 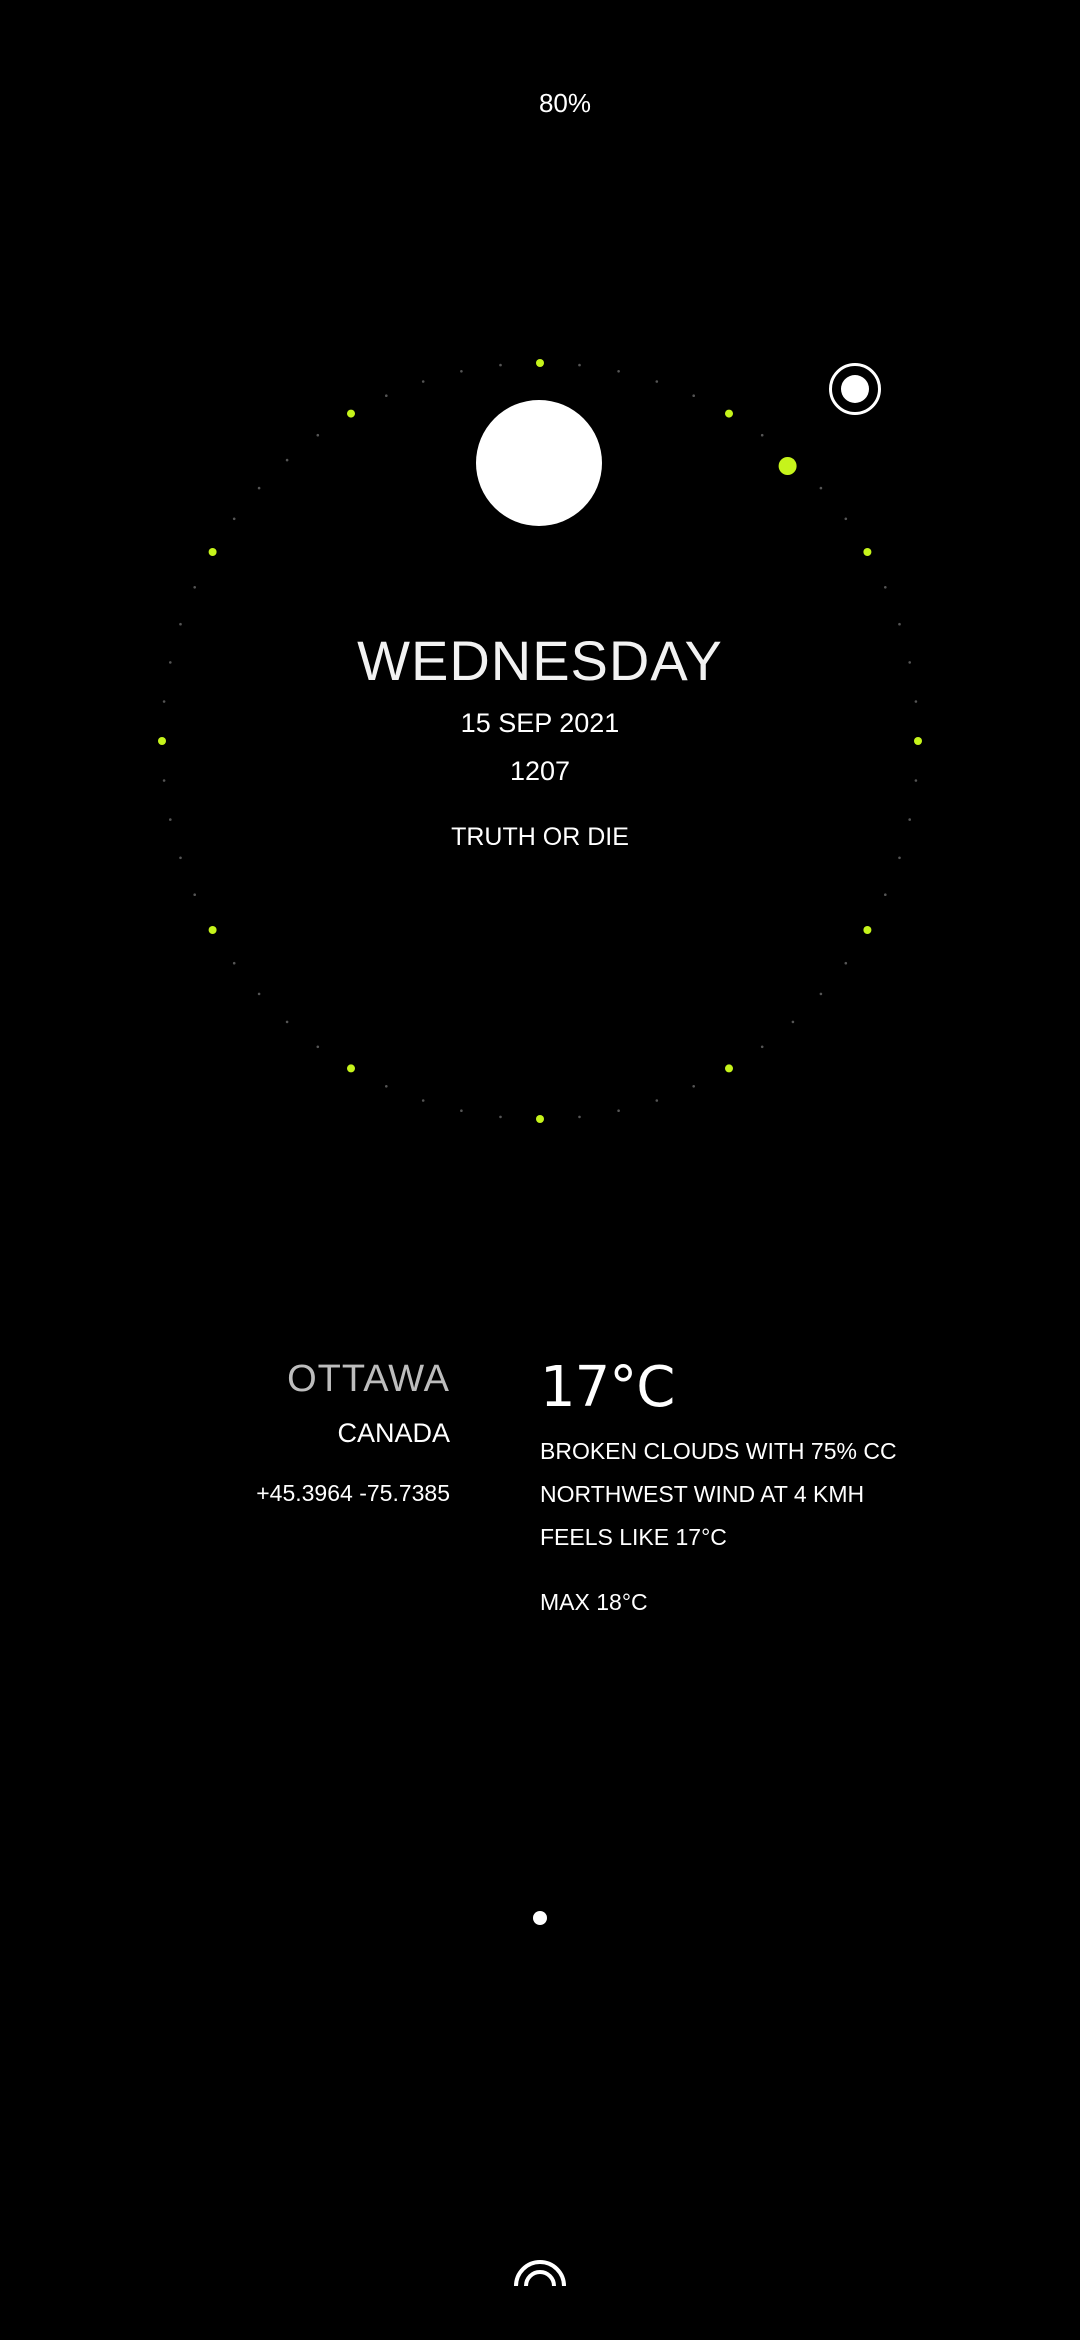 I want to click on day-of-week: WEDNESDAY, so click(x=540, y=660).